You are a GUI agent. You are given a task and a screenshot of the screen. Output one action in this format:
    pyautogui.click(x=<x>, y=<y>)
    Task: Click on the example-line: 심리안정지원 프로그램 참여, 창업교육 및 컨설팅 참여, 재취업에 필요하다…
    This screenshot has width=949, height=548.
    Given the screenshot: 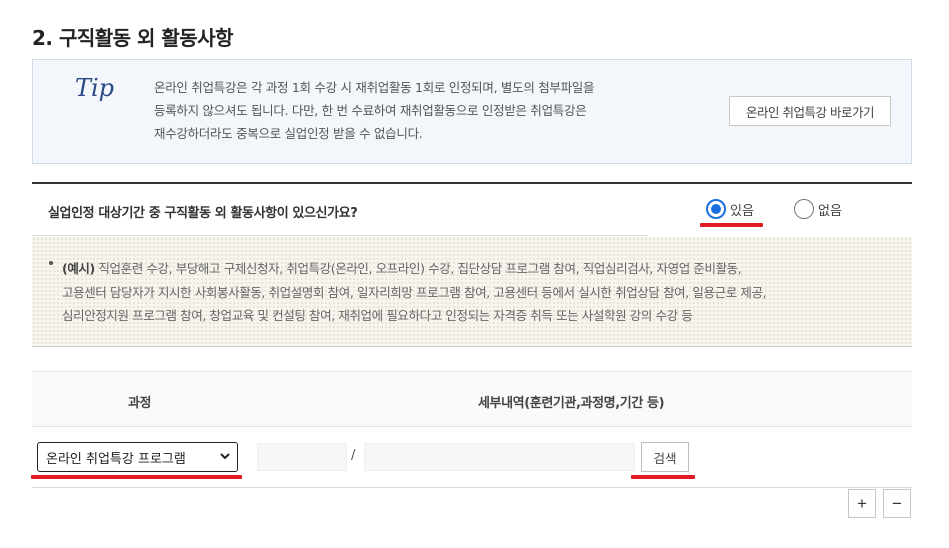 What is the action you would take?
    pyautogui.click(x=377, y=315)
    